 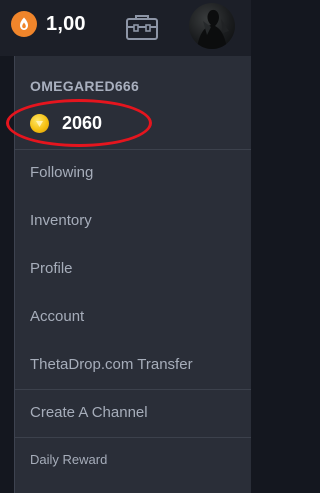 What do you see at coordinates (212, 26) in the screenshot?
I see `avatar` at bounding box center [212, 26].